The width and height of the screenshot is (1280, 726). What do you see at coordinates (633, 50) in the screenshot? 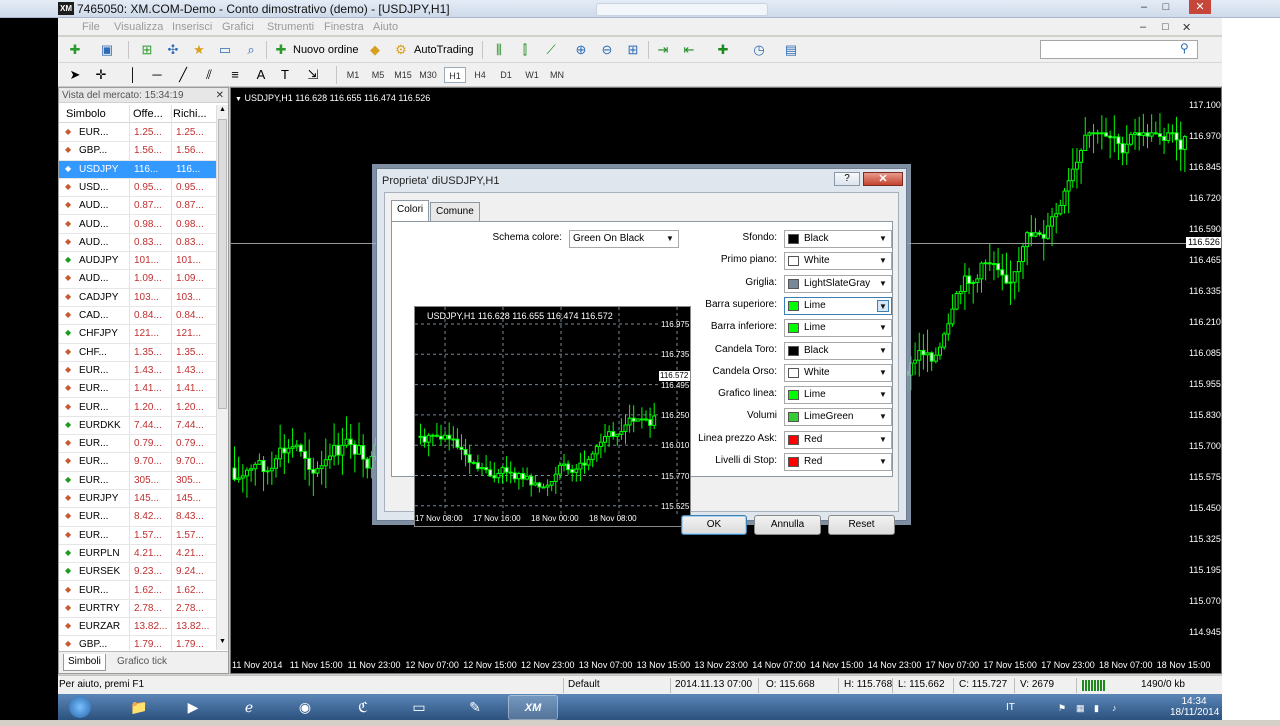
I see `tile-windows-icon: ⊞` at bounding box center [633, 50].